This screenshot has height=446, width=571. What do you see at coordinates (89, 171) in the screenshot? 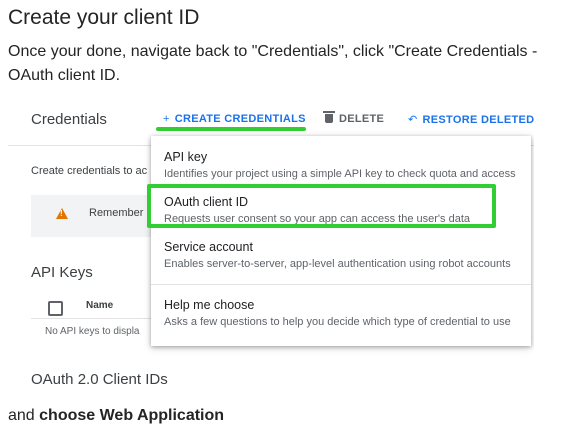
I see `create-credentials-hint: Create credentials to ac` at bounding box center [89, 171].